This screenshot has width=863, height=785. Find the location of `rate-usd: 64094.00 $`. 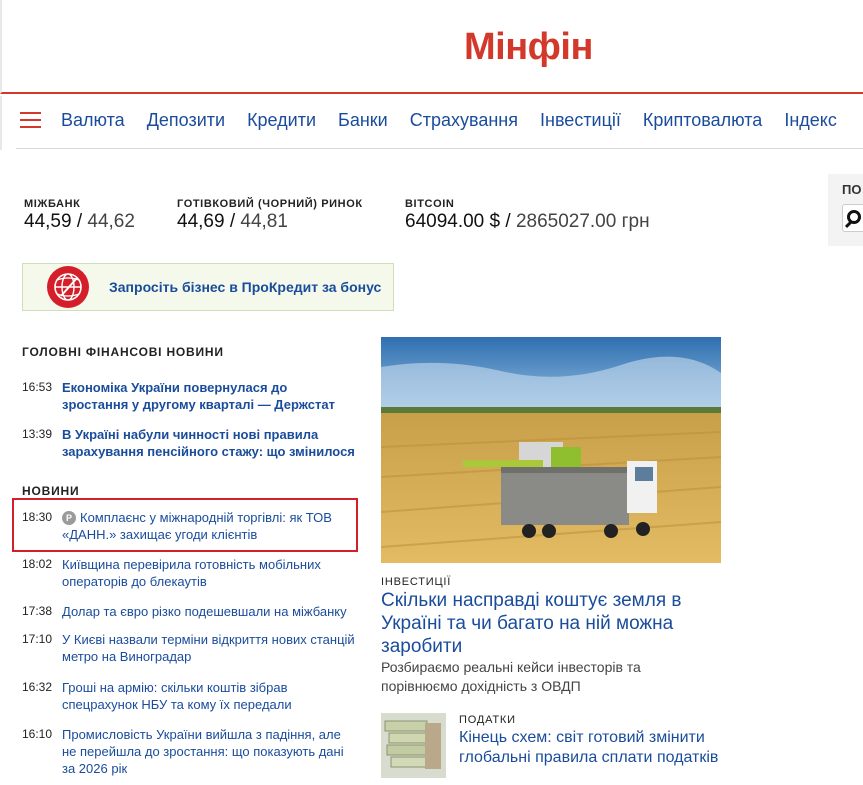

rate-usd: 64094.00 $ is located at coordinates (453, 221).